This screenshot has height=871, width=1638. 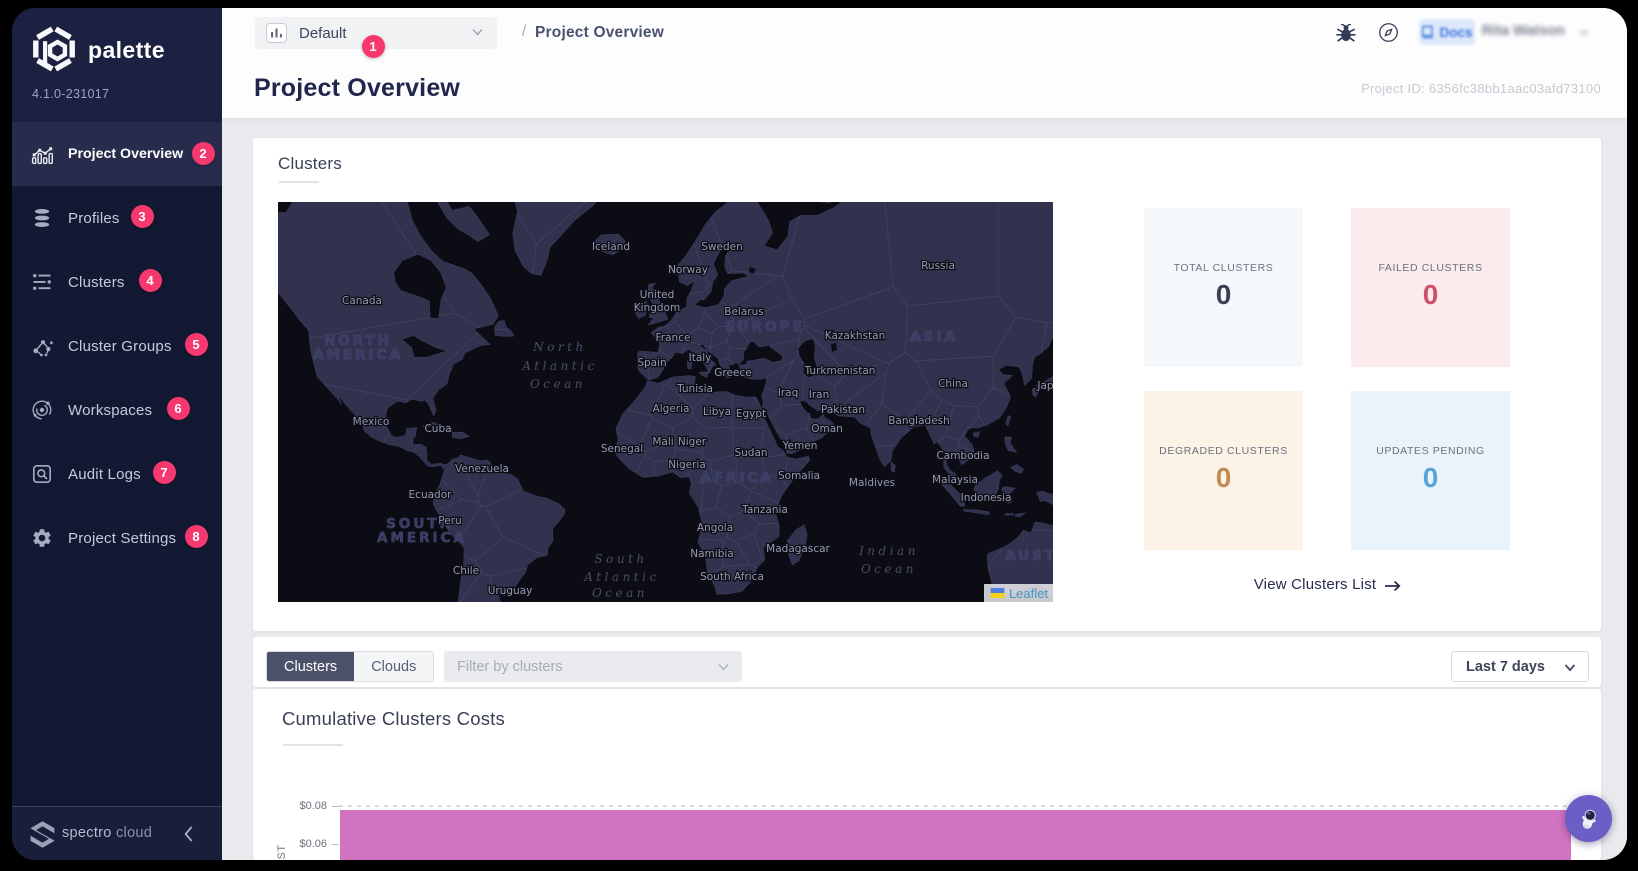 What do you see at coordinates (657, 295) in the screenshot?
I see `map-label: United` at bounding box center [657, 295].